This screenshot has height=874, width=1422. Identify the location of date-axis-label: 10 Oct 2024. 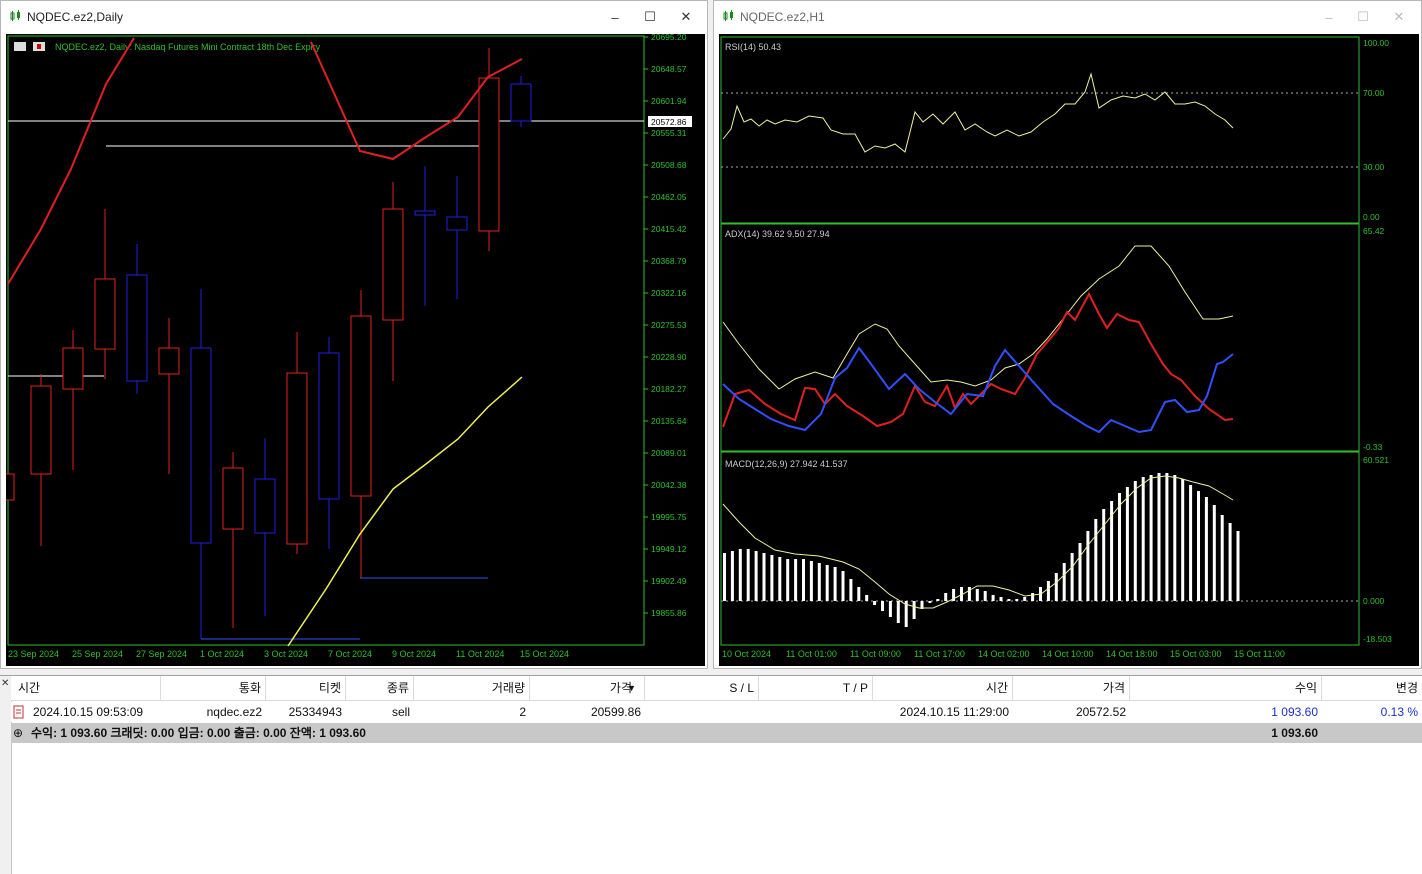
(746, 654).